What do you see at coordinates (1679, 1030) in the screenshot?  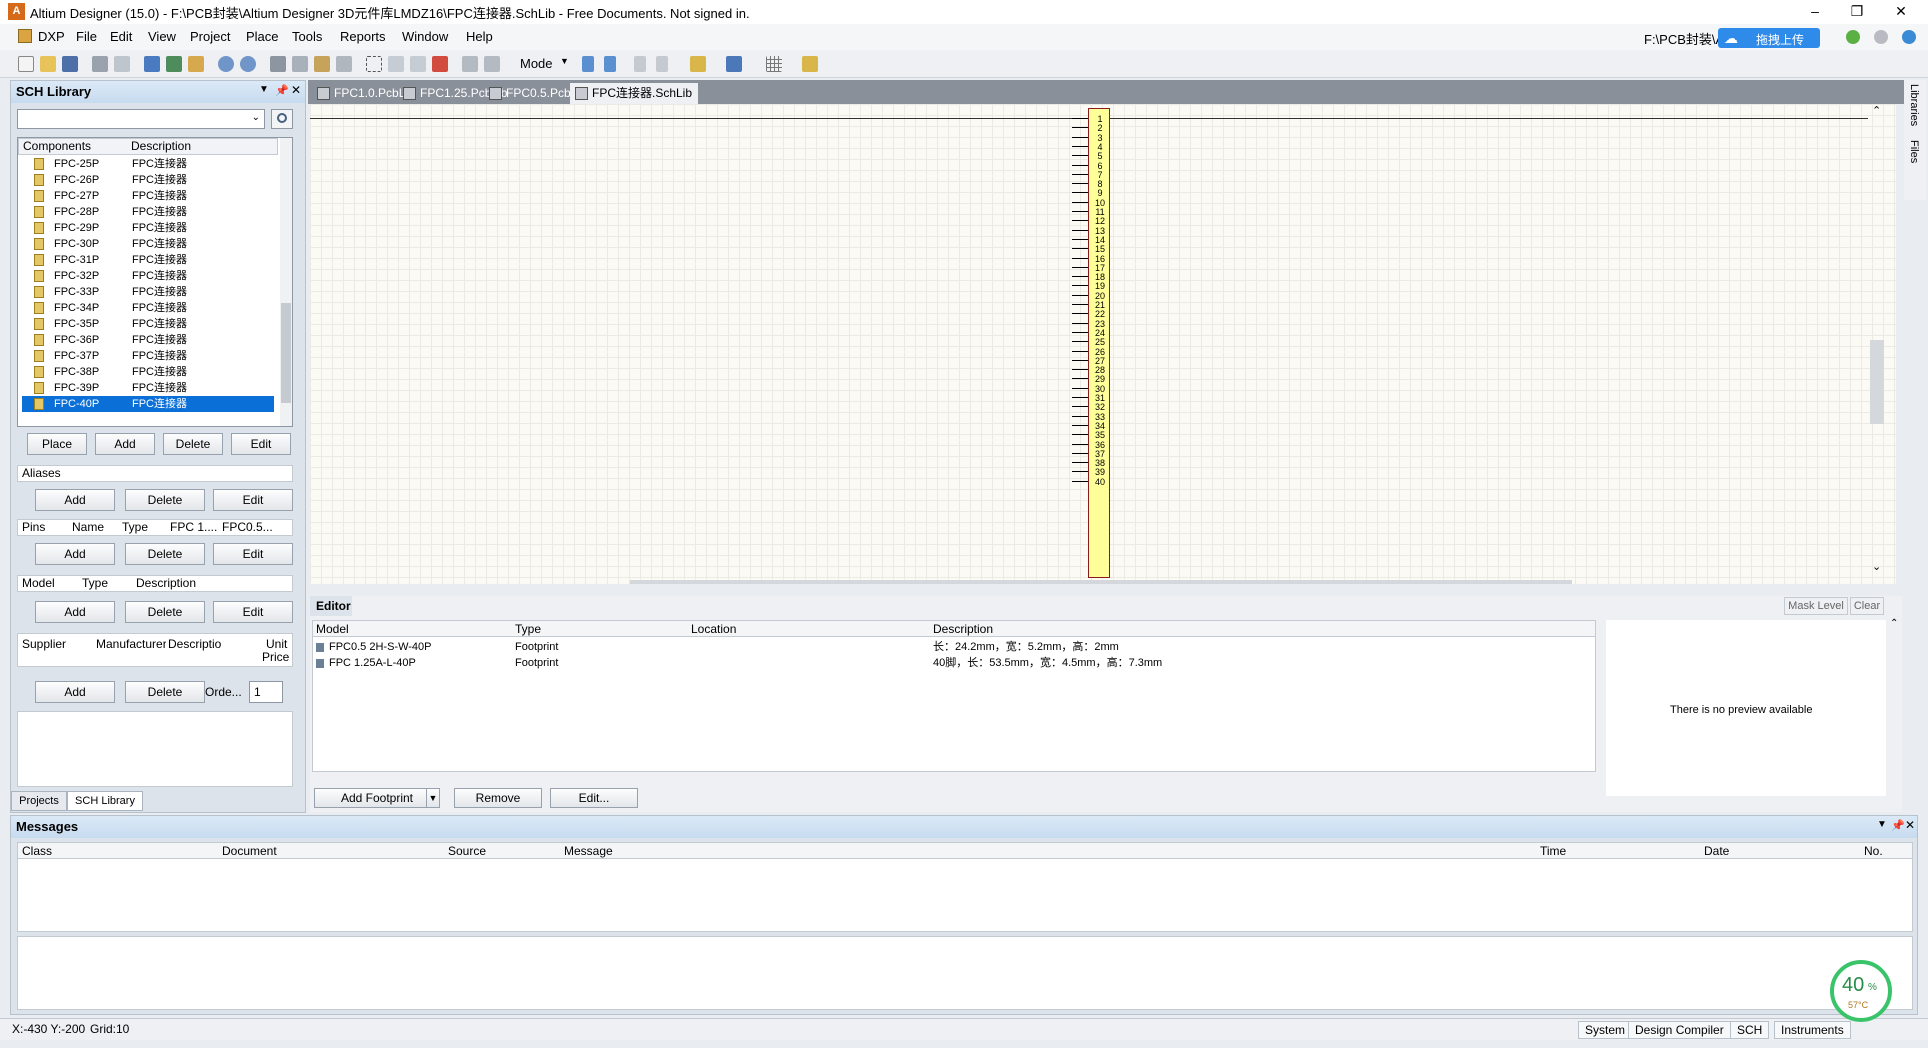 I see `status-tab: Design Compiler` at bounding box center [1679, 1030].